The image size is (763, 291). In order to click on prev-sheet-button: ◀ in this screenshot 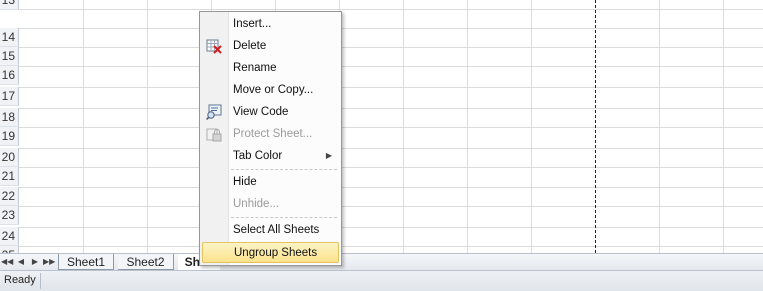, I will do `click(21, 262)`.